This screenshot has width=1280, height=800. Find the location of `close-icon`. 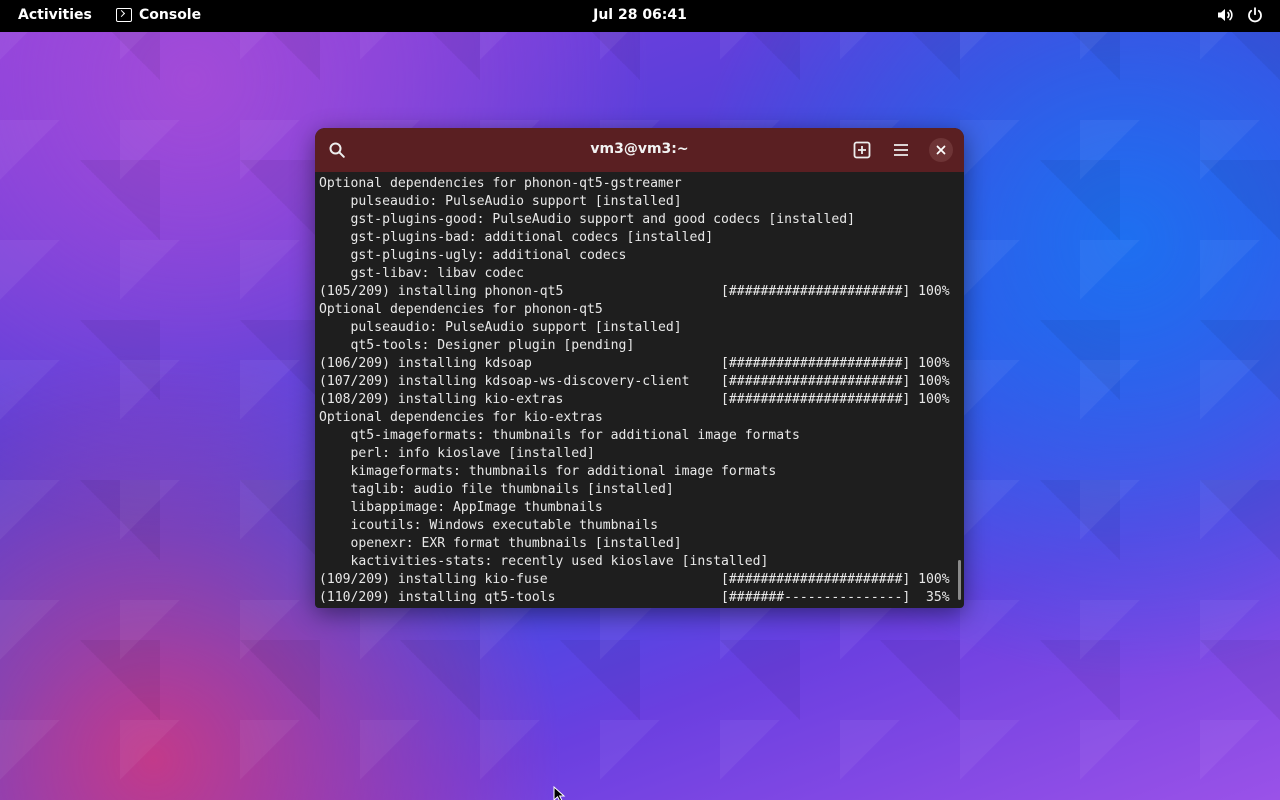

close-icon is located at coordinates (941, 150).